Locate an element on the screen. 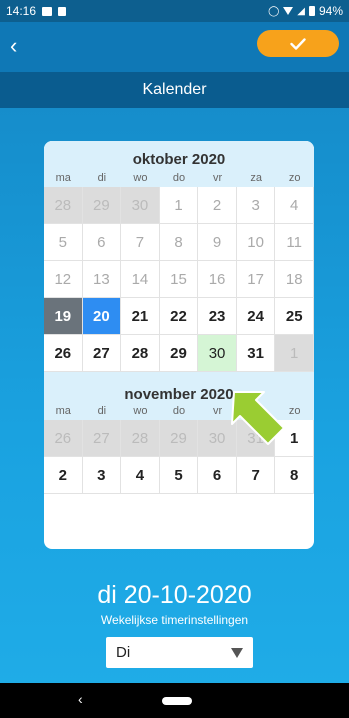  day-cell: 14 is located at coordinates (140, 279).